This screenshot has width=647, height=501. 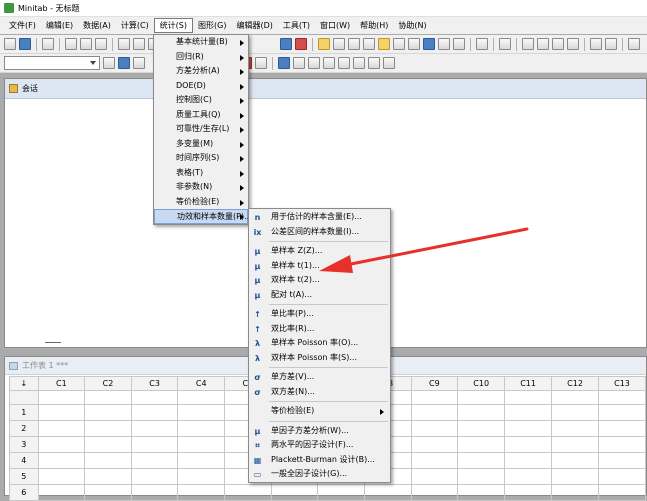 What do you see at coordinates (374, 63) in the screenshot?
I see `polygon-tool-icon` at bounding box center [374, 63].